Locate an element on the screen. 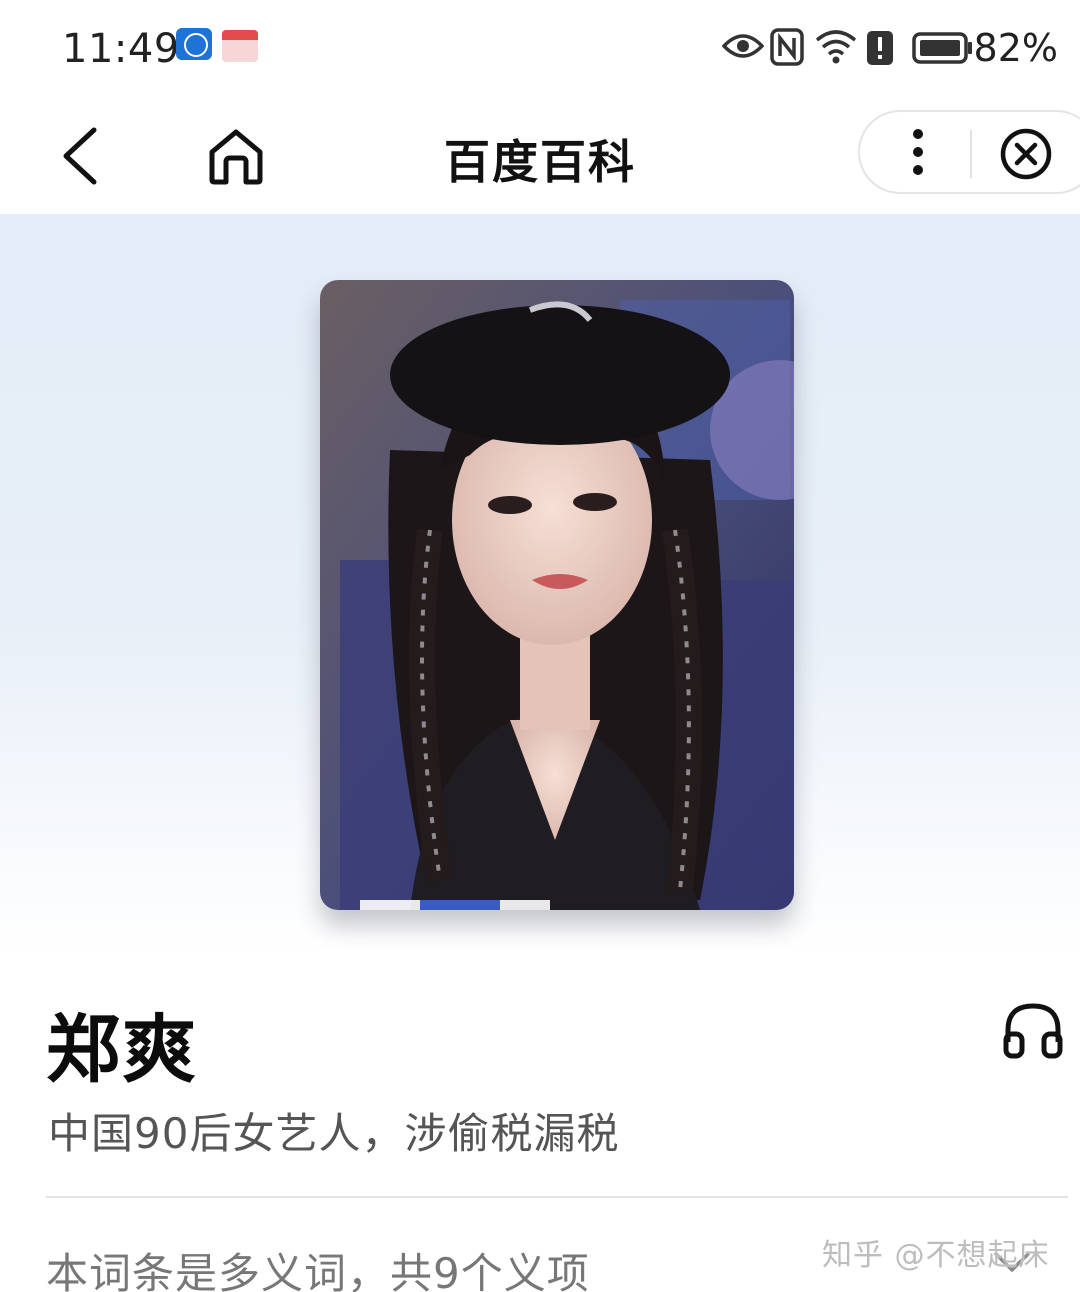 The image size is (1080, 1292). browser-app-icon is located at coordinates (194, 44).